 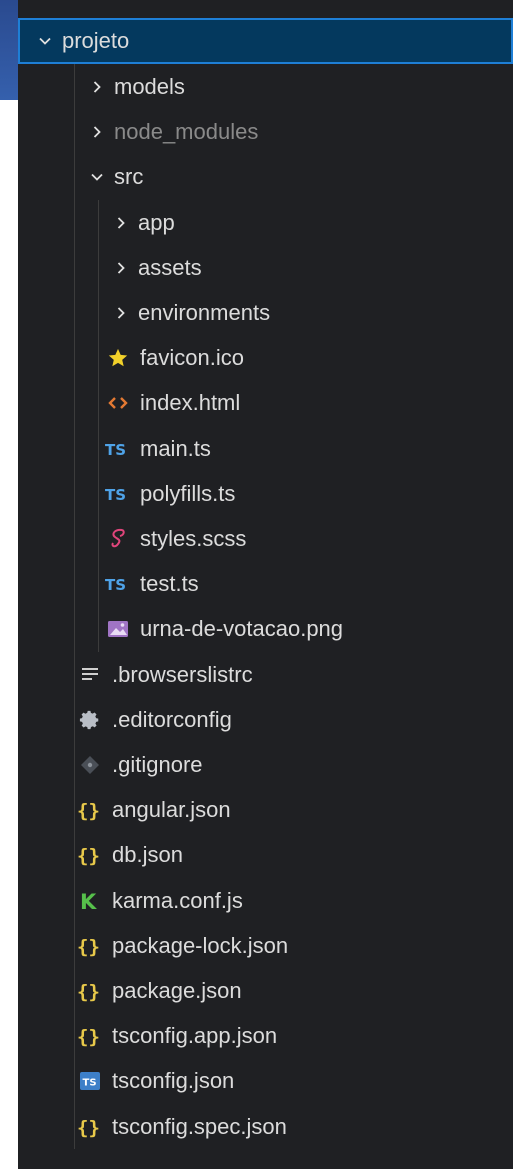 I want to click on tree-folder-environments: environments, so click(x=265, y=313).